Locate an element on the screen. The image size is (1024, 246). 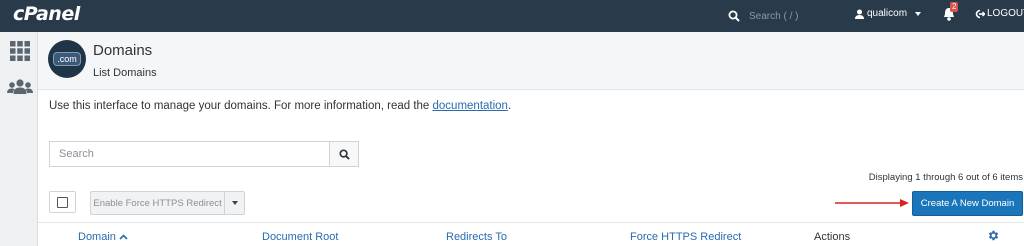
domain-search is located at coordinates (204, 154).